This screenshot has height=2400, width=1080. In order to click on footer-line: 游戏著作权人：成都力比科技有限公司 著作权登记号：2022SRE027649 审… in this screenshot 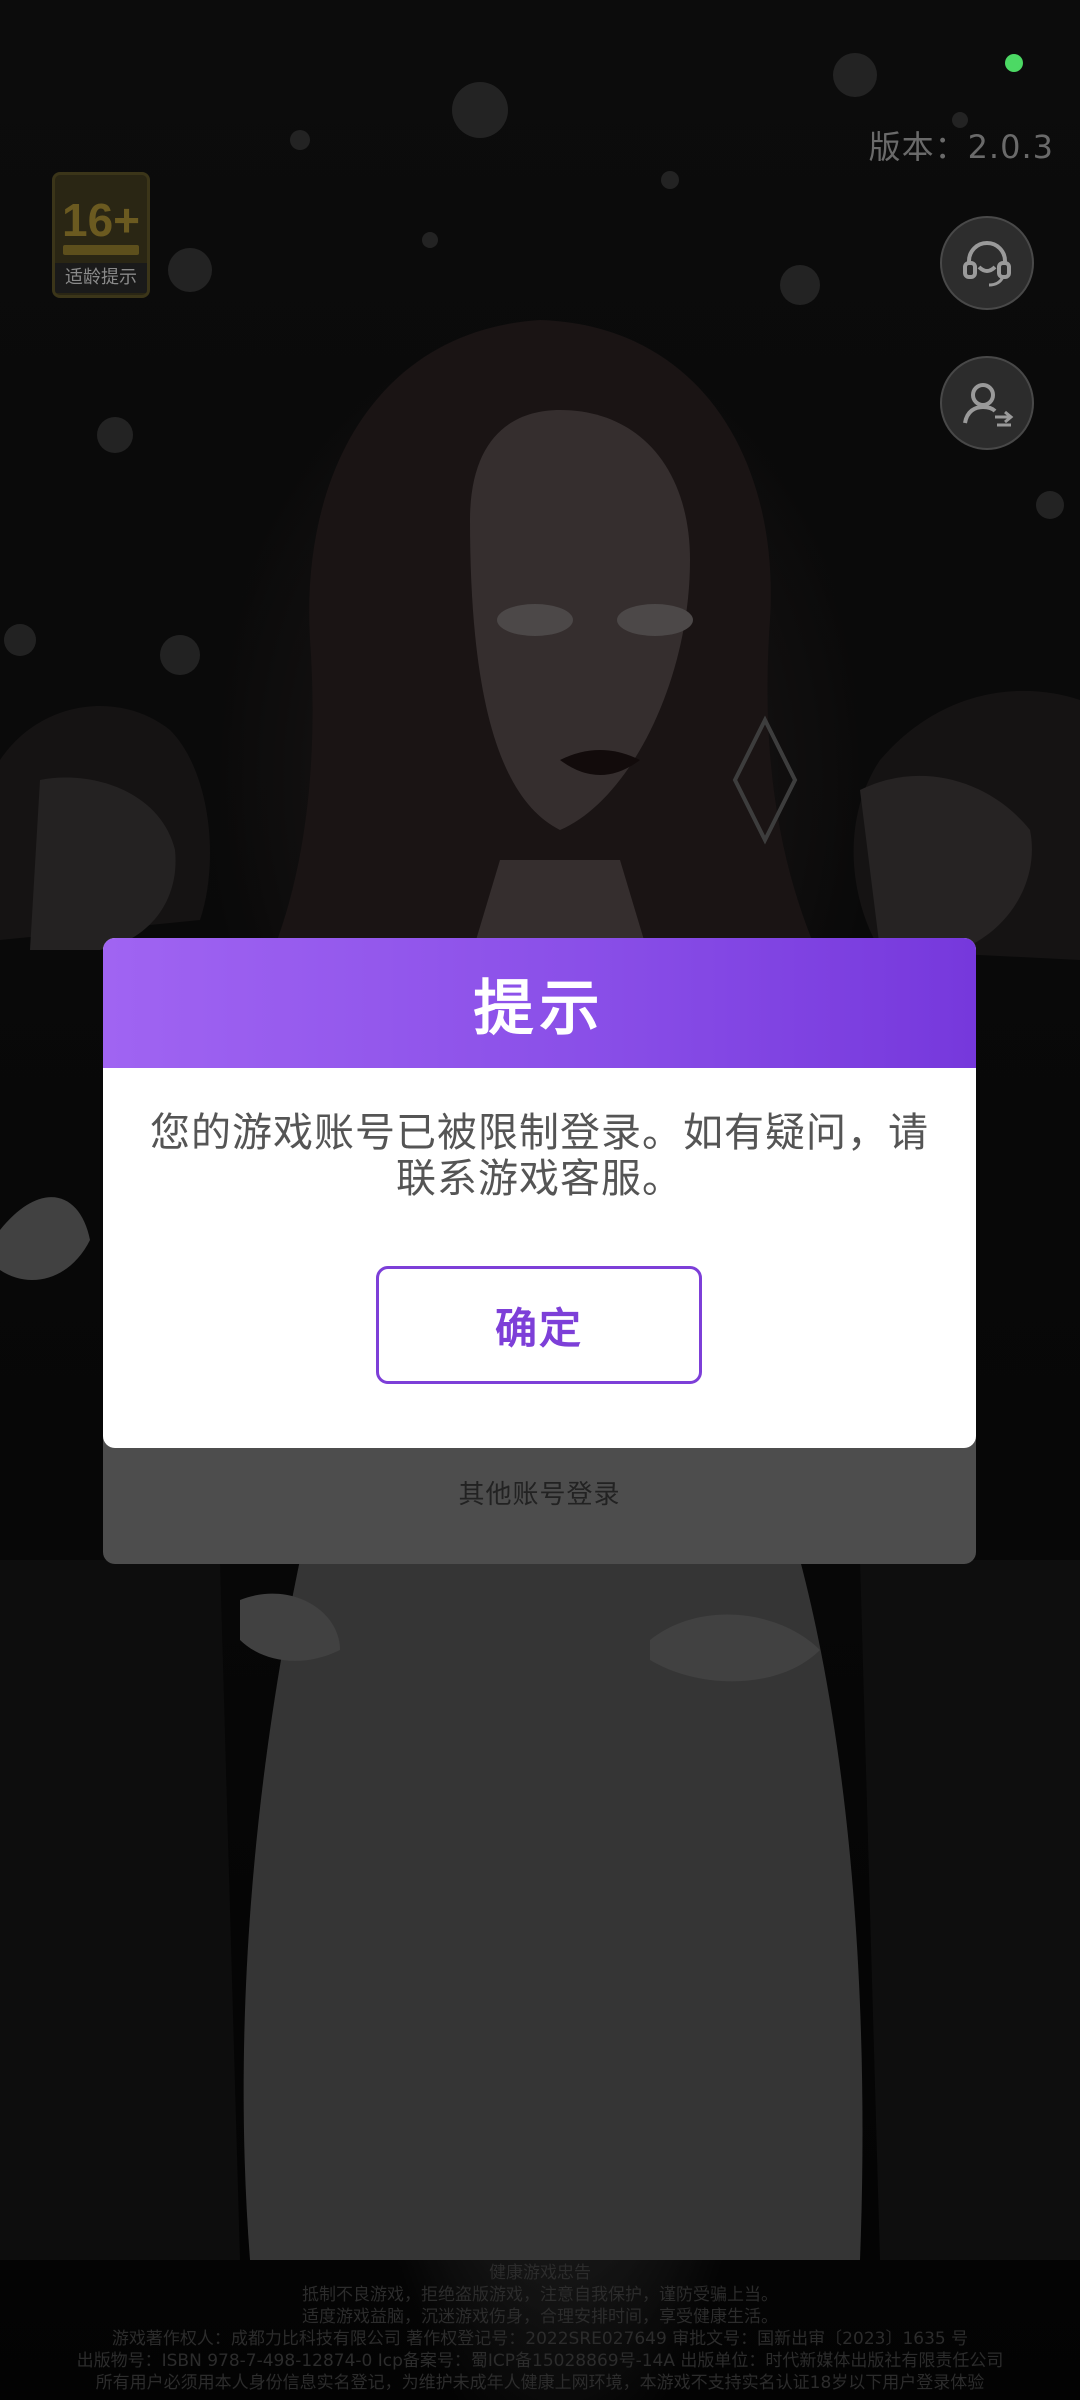, I will do `click(540, 2339)`.